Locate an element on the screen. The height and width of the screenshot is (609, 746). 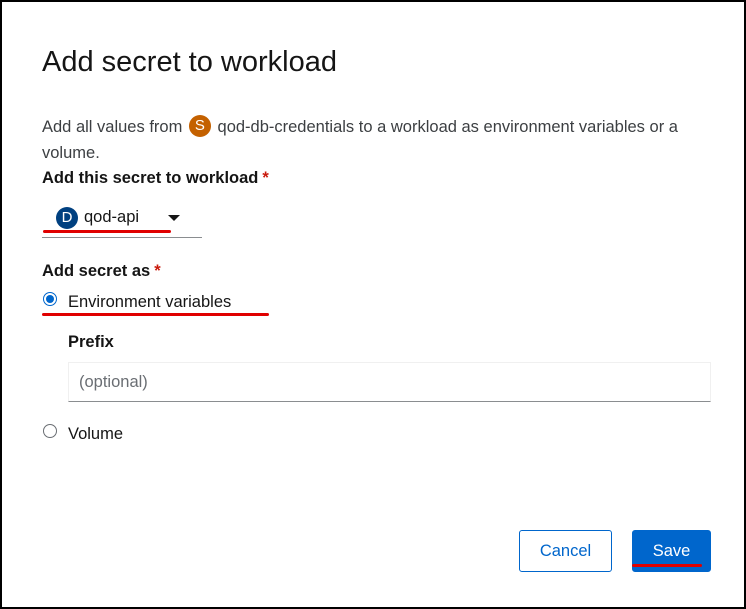
workload-select-value: qod-api is located at coordinates (112, 217).